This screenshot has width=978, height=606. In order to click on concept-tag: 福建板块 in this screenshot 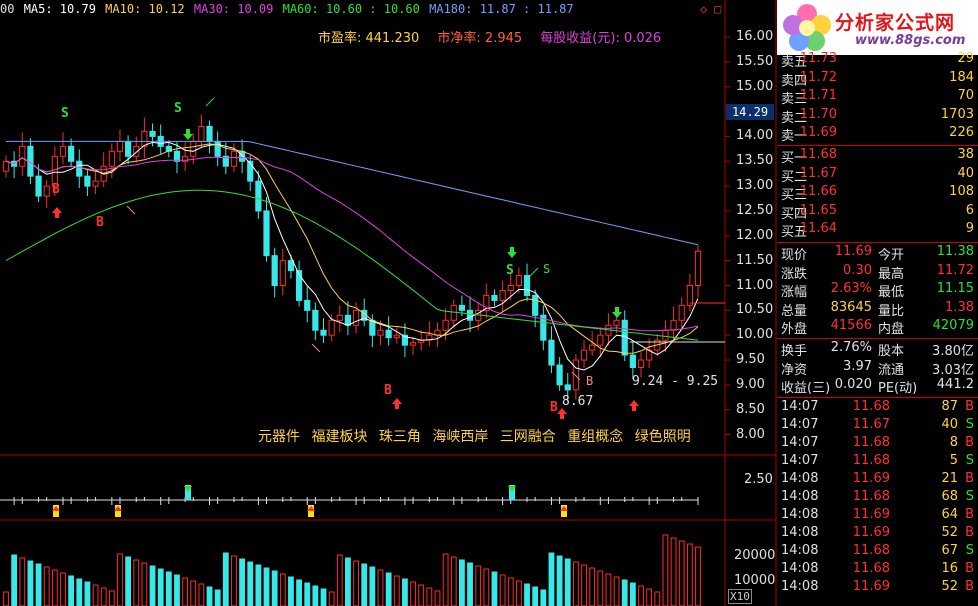, I will do `click(339, 437)`.